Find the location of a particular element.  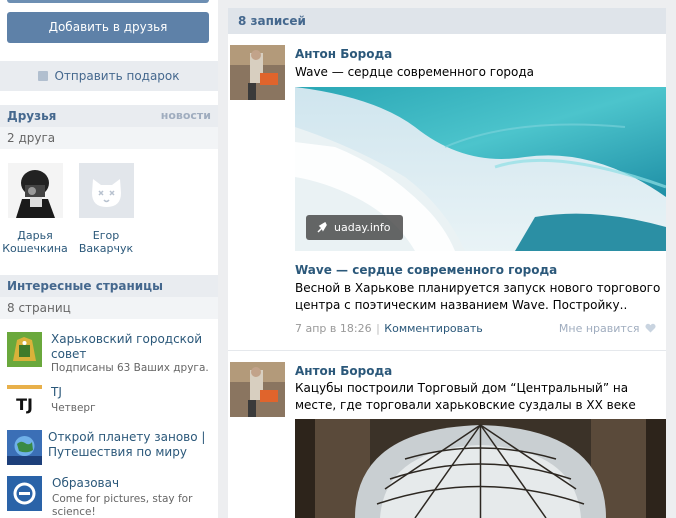

like-label: Мне нравится is located at coordinates (599, 328).